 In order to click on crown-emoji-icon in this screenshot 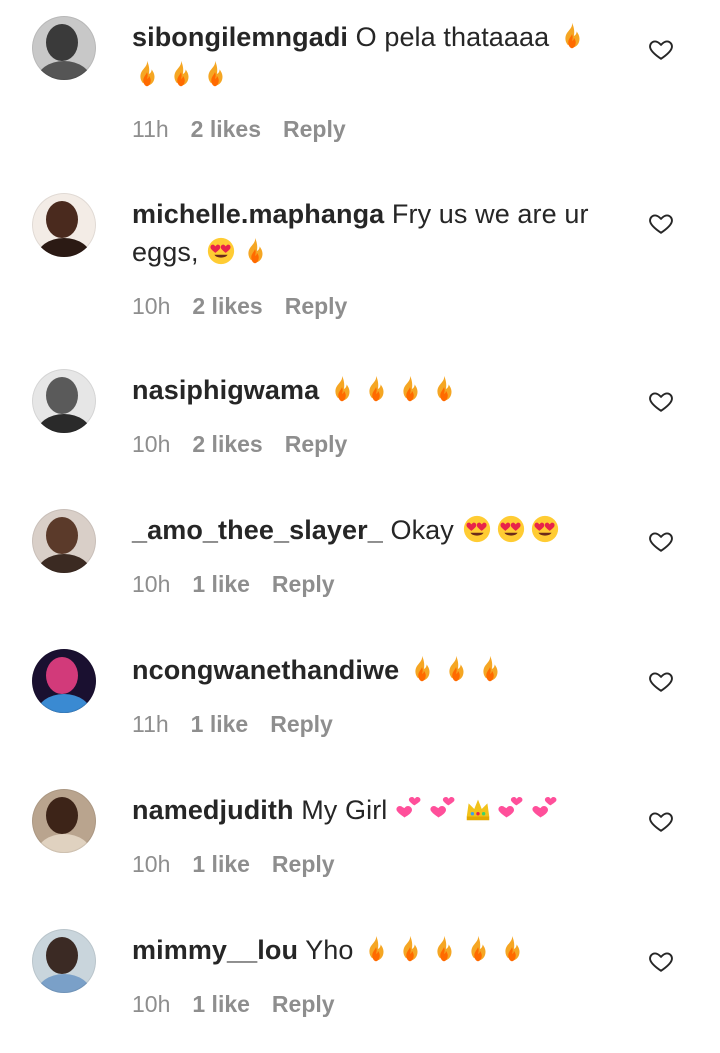, I will do `click(478, 809)`.